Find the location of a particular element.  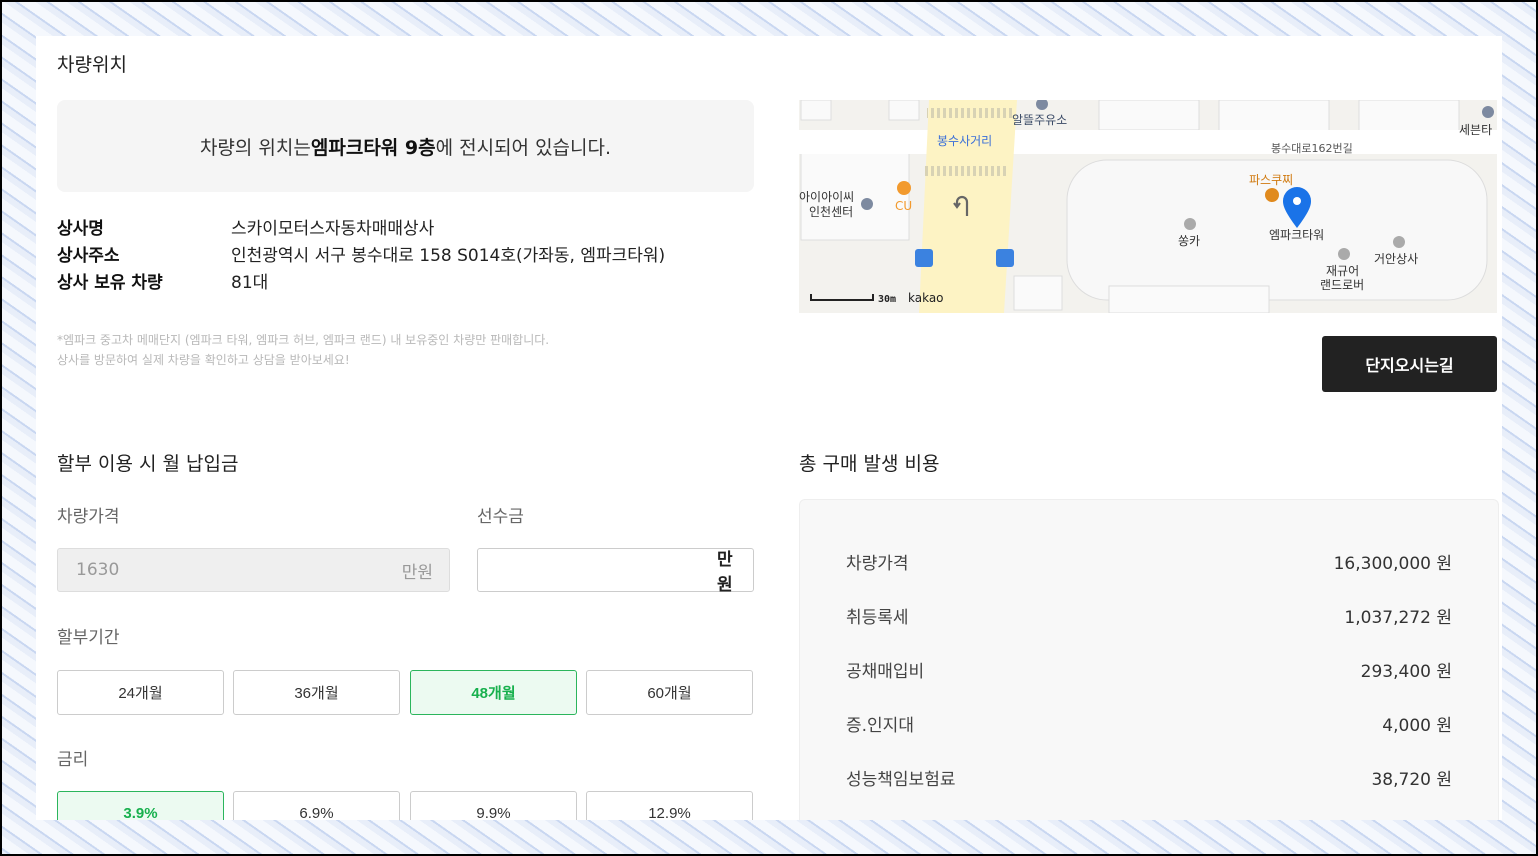

period-option-24: 24개월 is located at coordinates (140, 692).